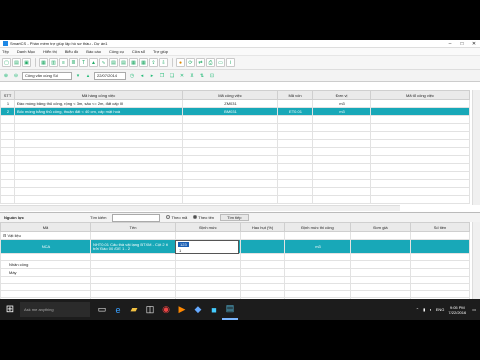  Describe the element at coordinates (166, 309) in the screenshot. I see `chrome-icon: ◉` at that location.